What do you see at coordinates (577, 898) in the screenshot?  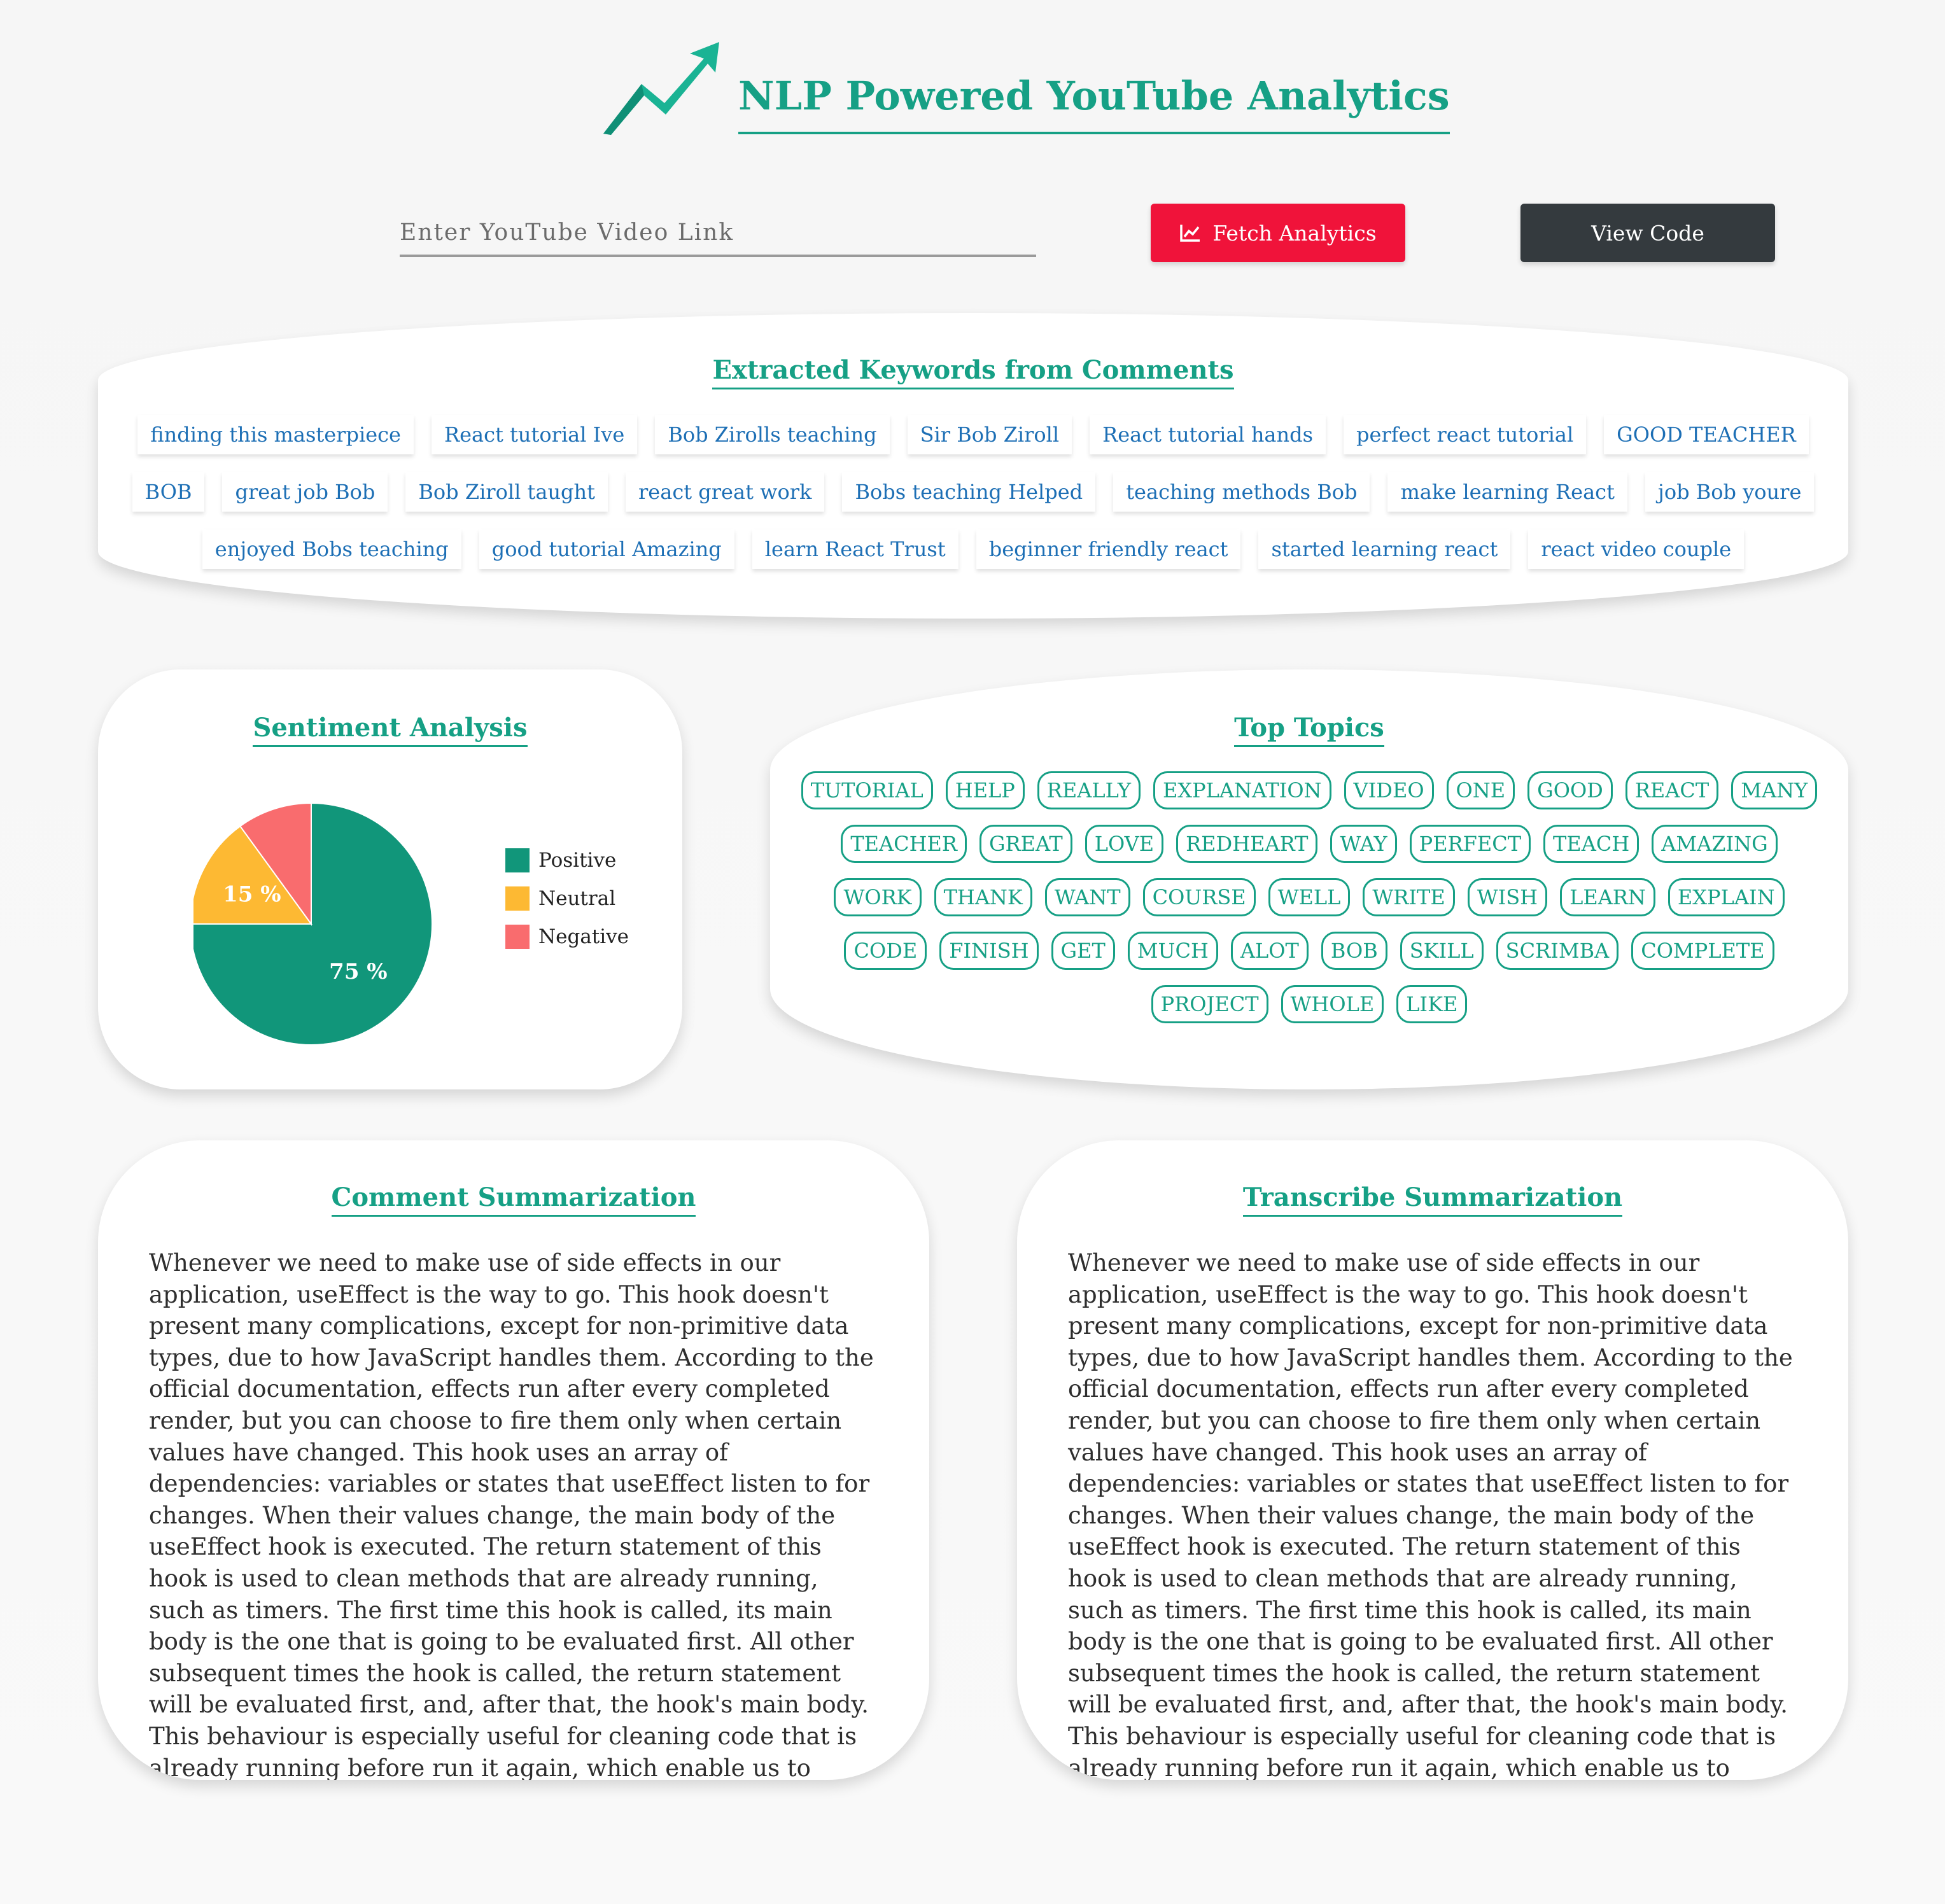 I see `legend-label: Neutral` at bounding box center [577, 898].